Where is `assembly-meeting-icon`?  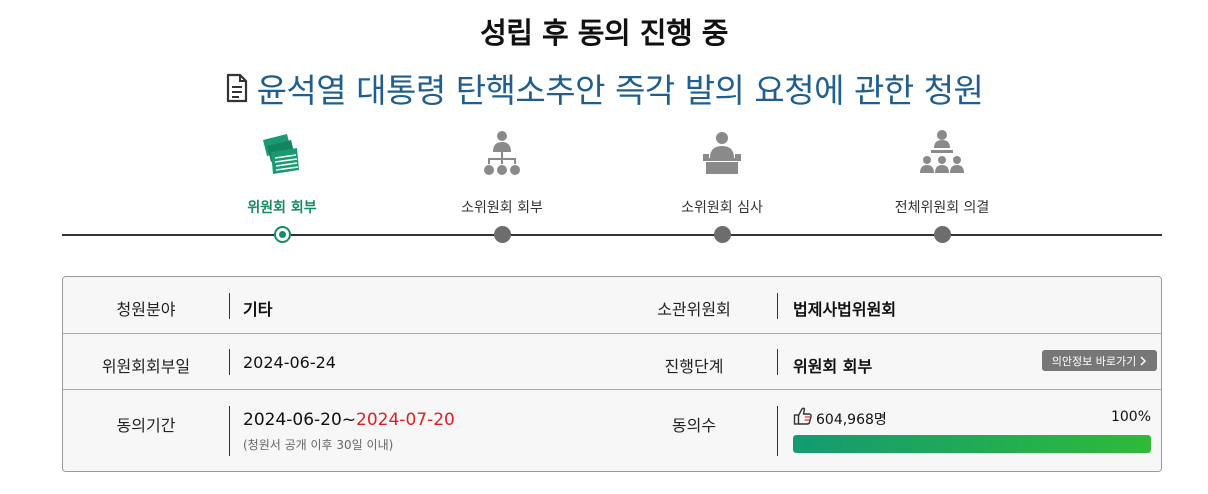
assembly-meeting-icon is located at coordinates (942, 151).